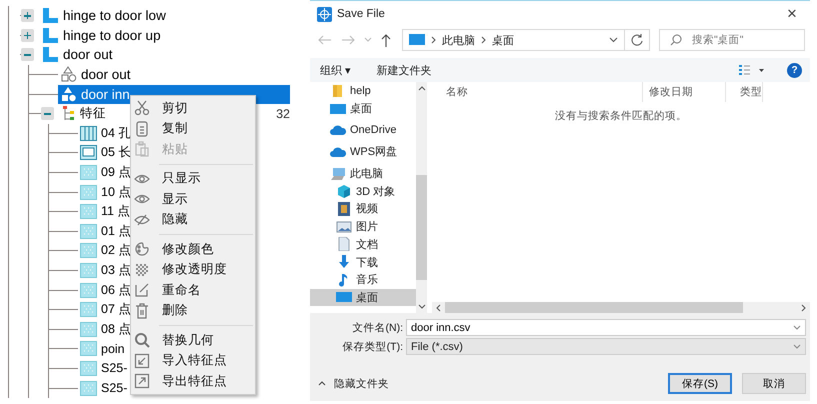 This screenshot has width=817, height=404. I want to click on column-header: 名称, so click(537, 92).